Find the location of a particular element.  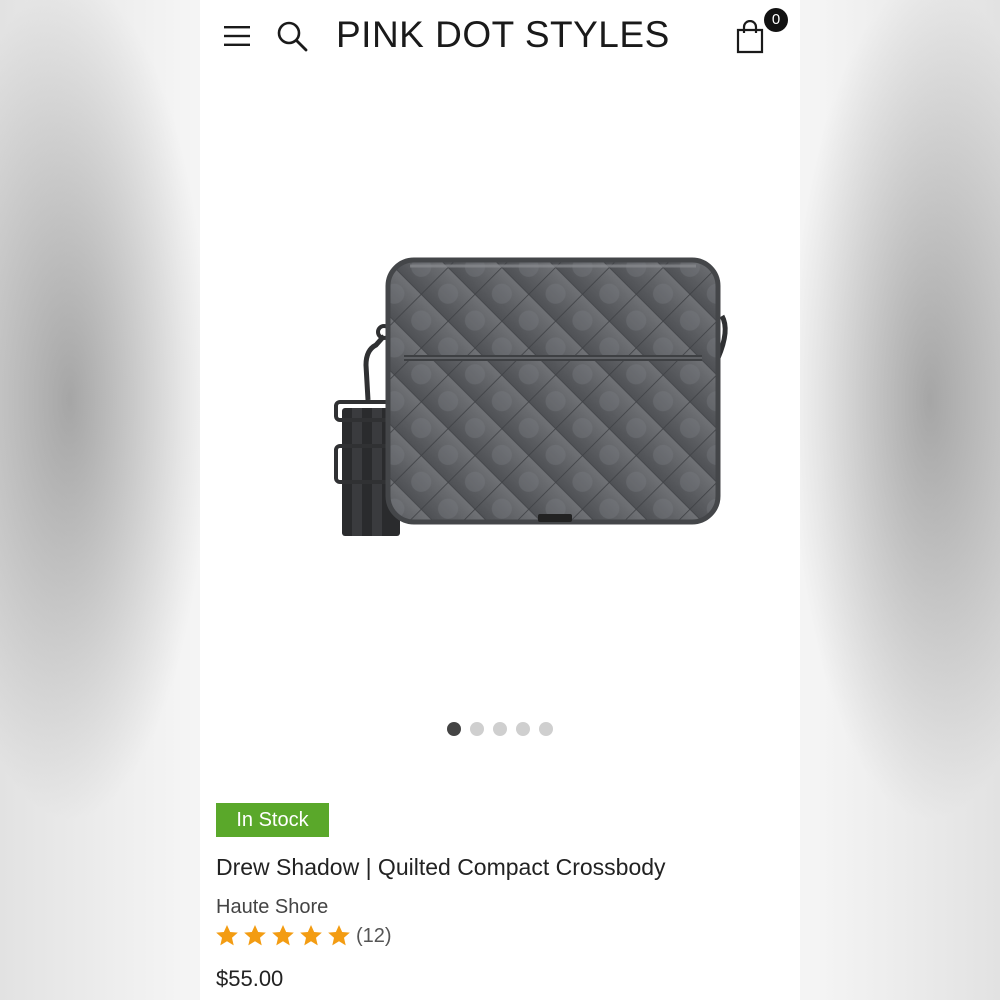

product-title: Drew Shadow | Quilted Compact Crossbody is located at coordinates (441, 867).